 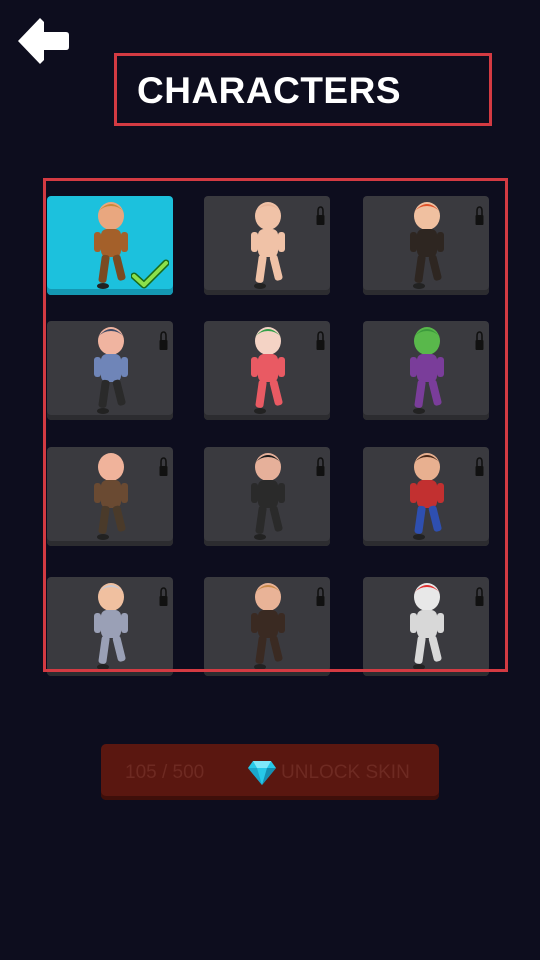 I want to click on character-tile-cowboy, so click(x=110, y=245).